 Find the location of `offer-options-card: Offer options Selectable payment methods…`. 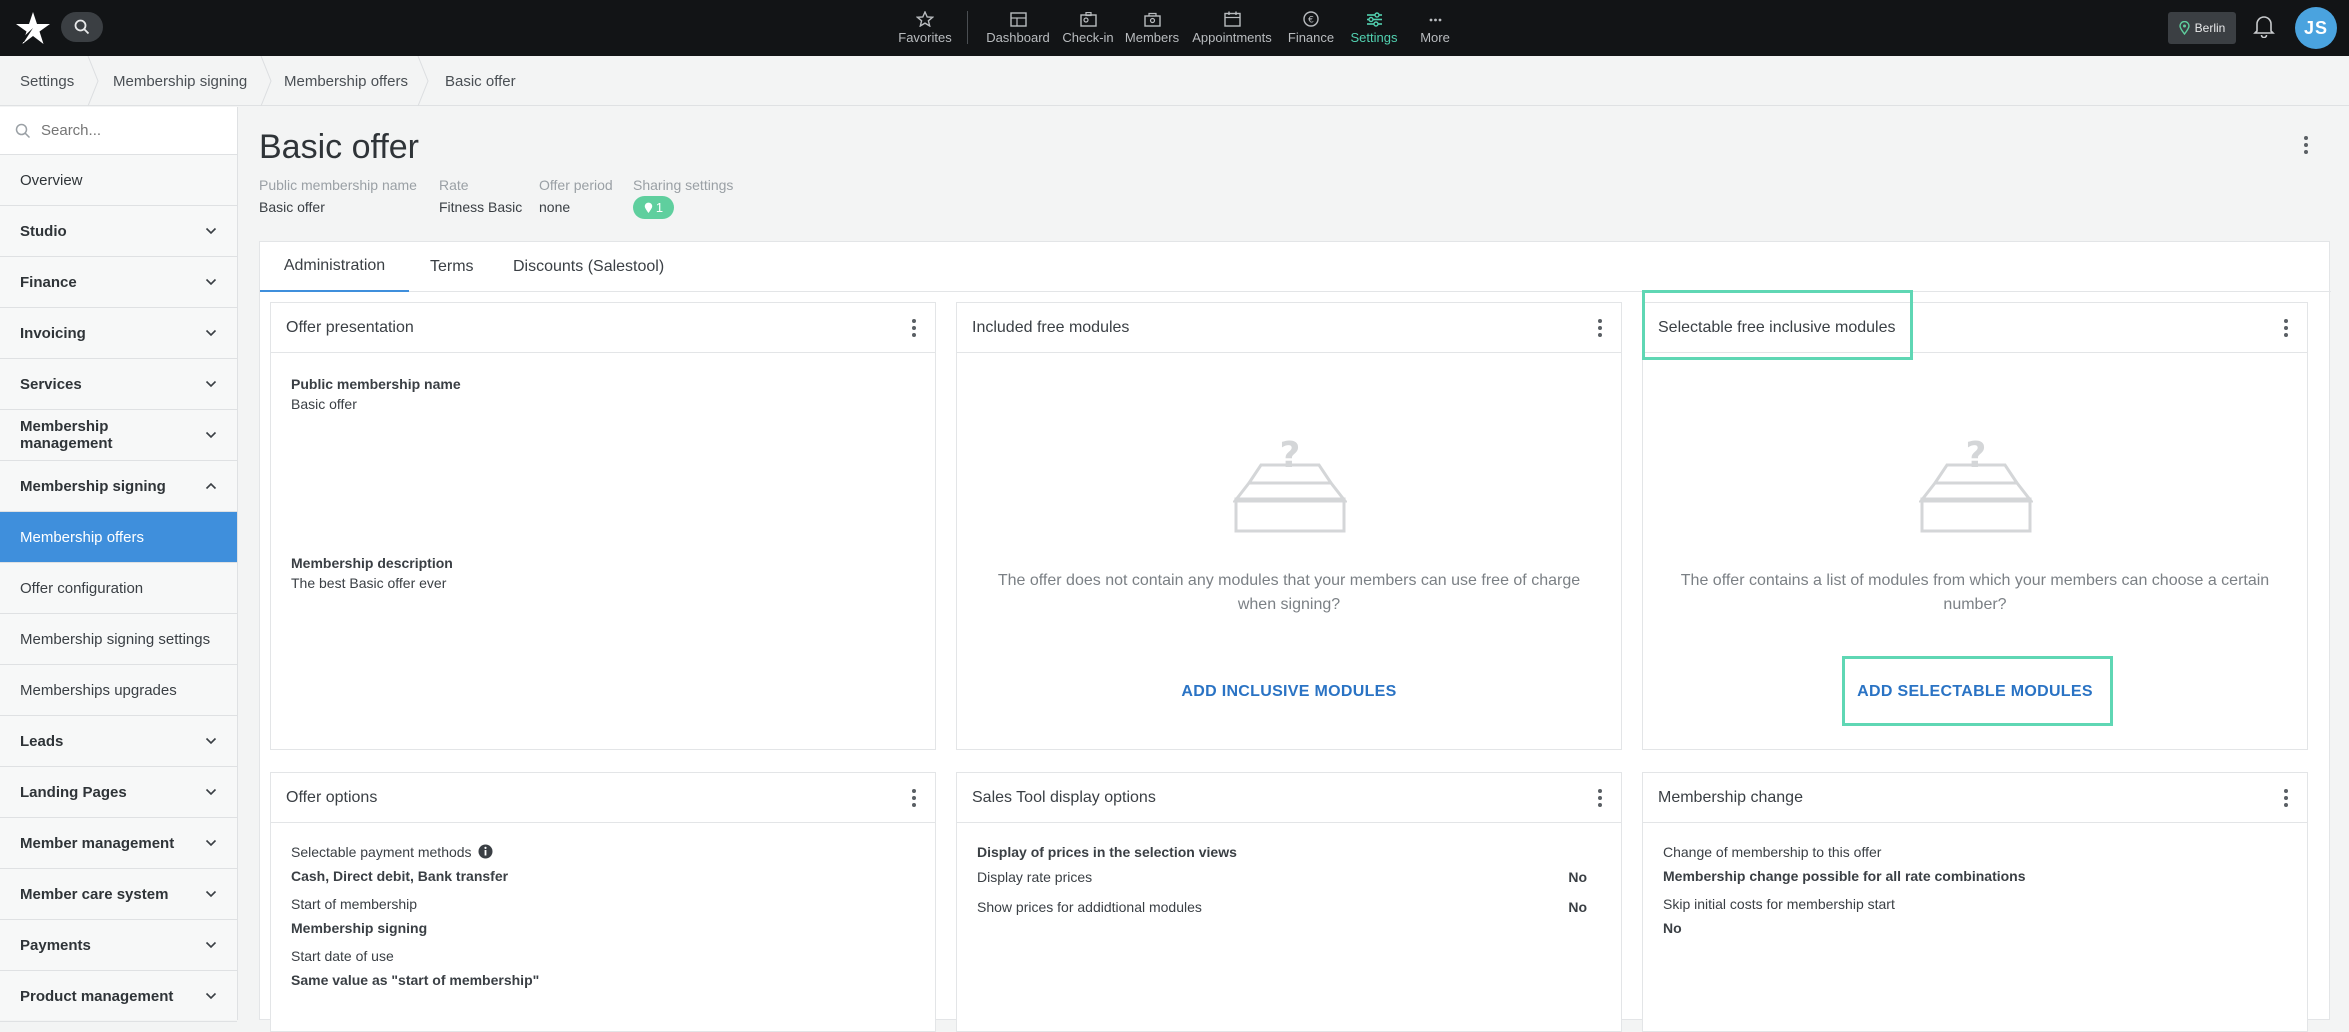

offer-options-card: Offer options Selectable payment methods… is located at coordinates (603, 902).